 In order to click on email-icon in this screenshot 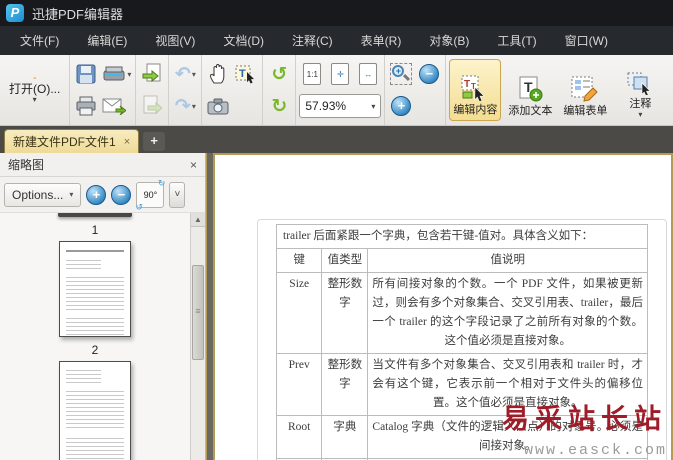, I will do `click(114, 106)`.